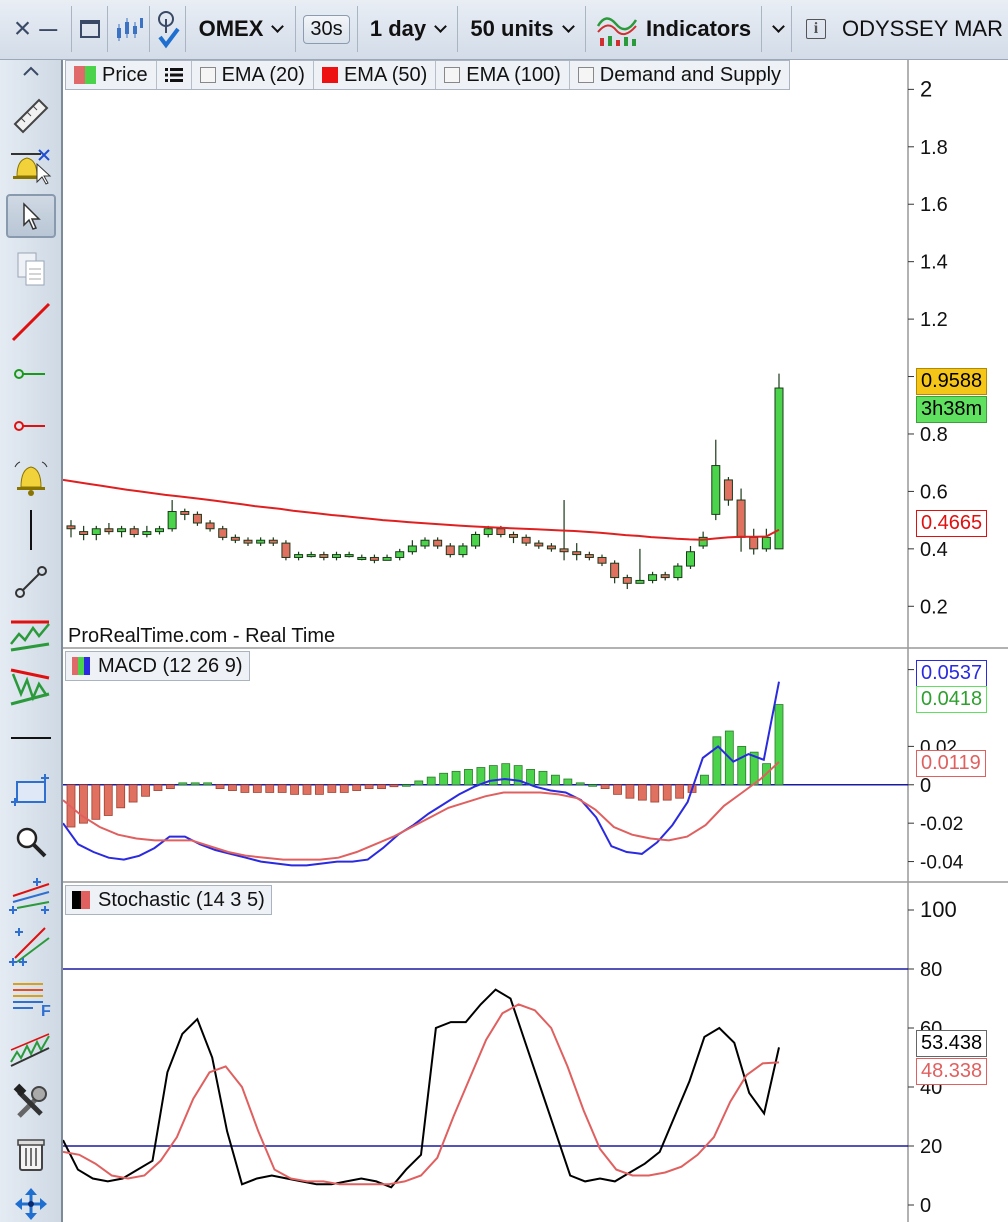 The image size is (1008, 1222). What do you see at coordinates (952, 1071) in the screenshot?
I see `stochastic-d-badge: 48.338` at bounding box center [952, 1071].